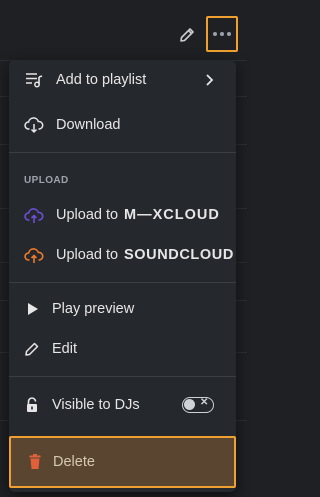  I want to click on menu-item-label: Edit, so click(64, 349).